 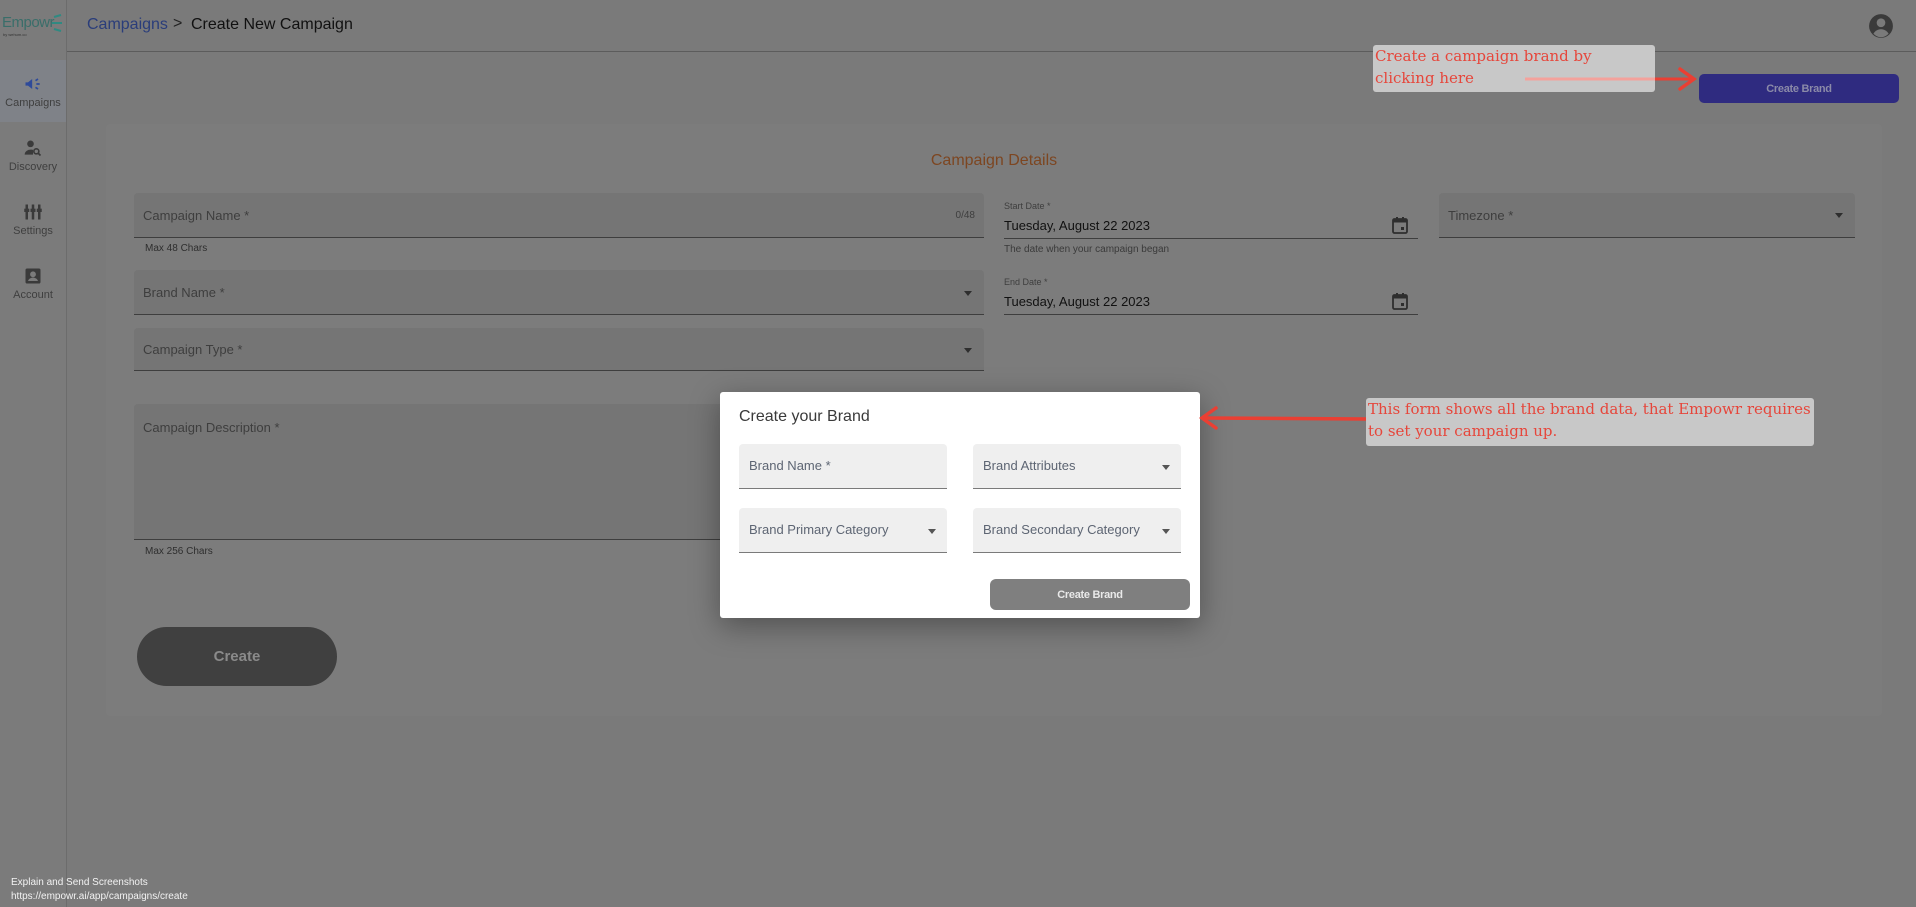 What do you see at coordinates (1514, 68) in the screenshot?
I see `annotation-create-brand-callout: Create a campaign brand by clicking here` at bounding box center [1514, 68].